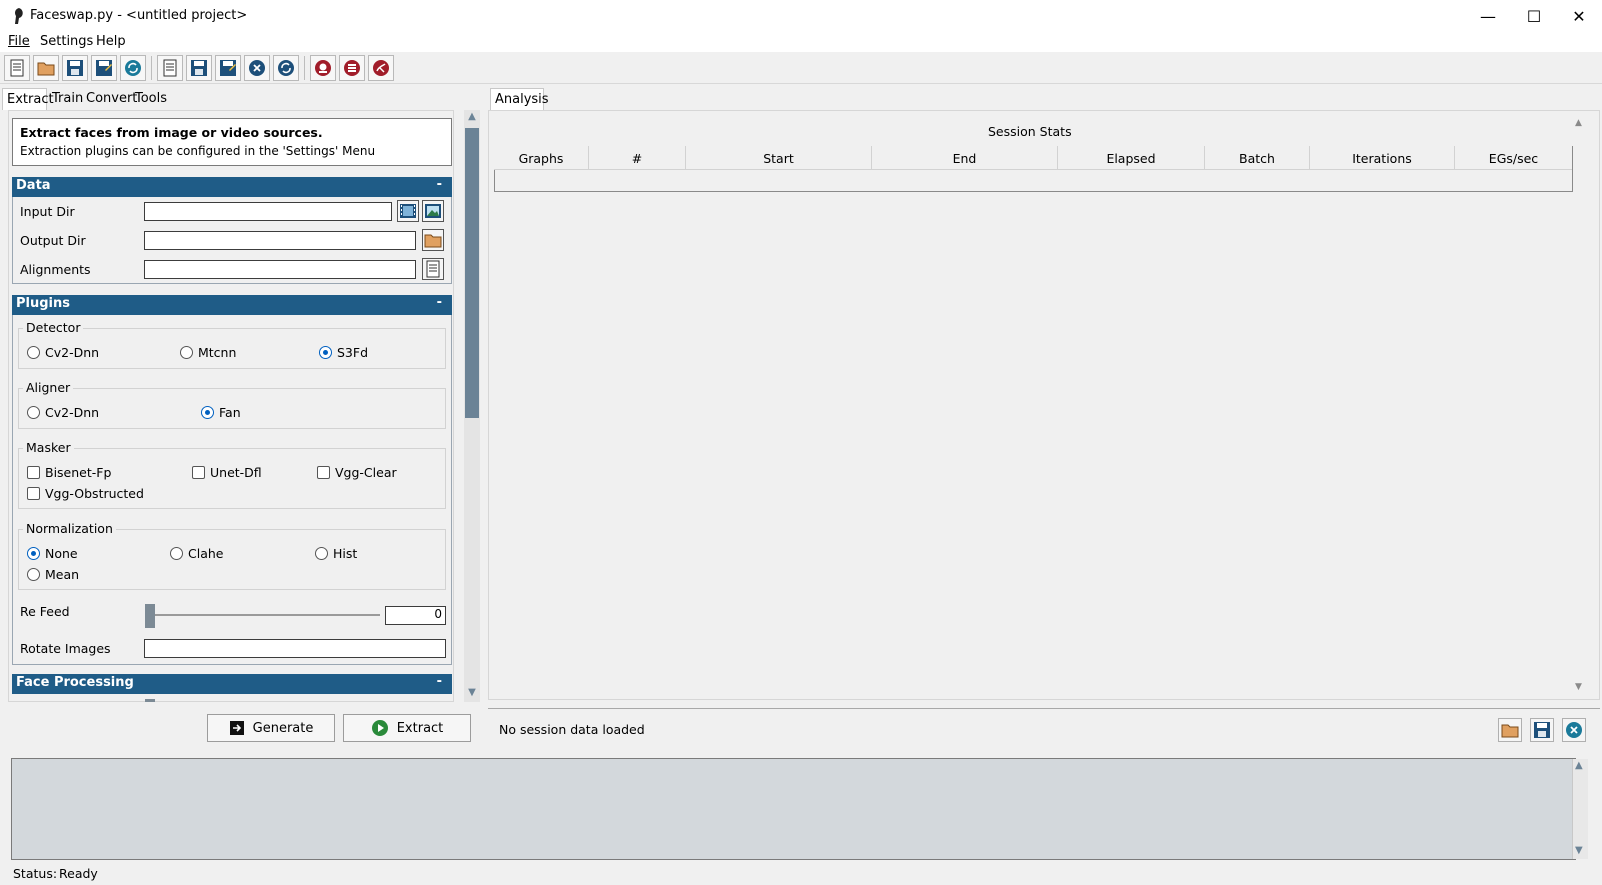 This screenshot has height=885, width=1602. Describe the element at coordinates (66, 41) in the screenshot. I see `menu-settings: Settings` at that location.